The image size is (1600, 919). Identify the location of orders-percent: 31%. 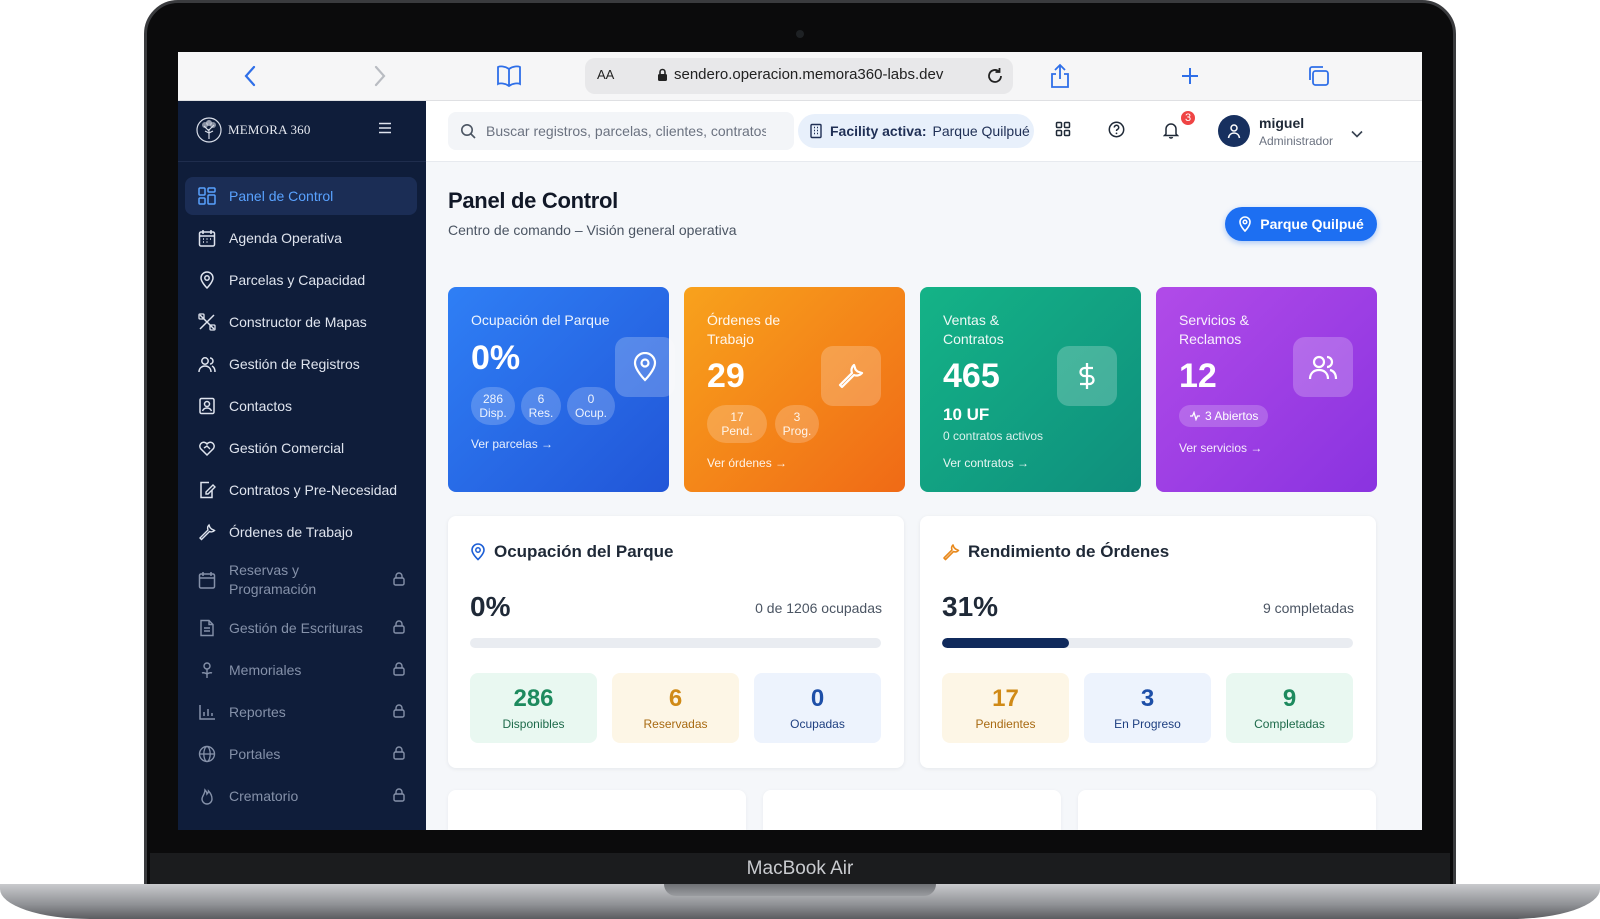
(970, 606).